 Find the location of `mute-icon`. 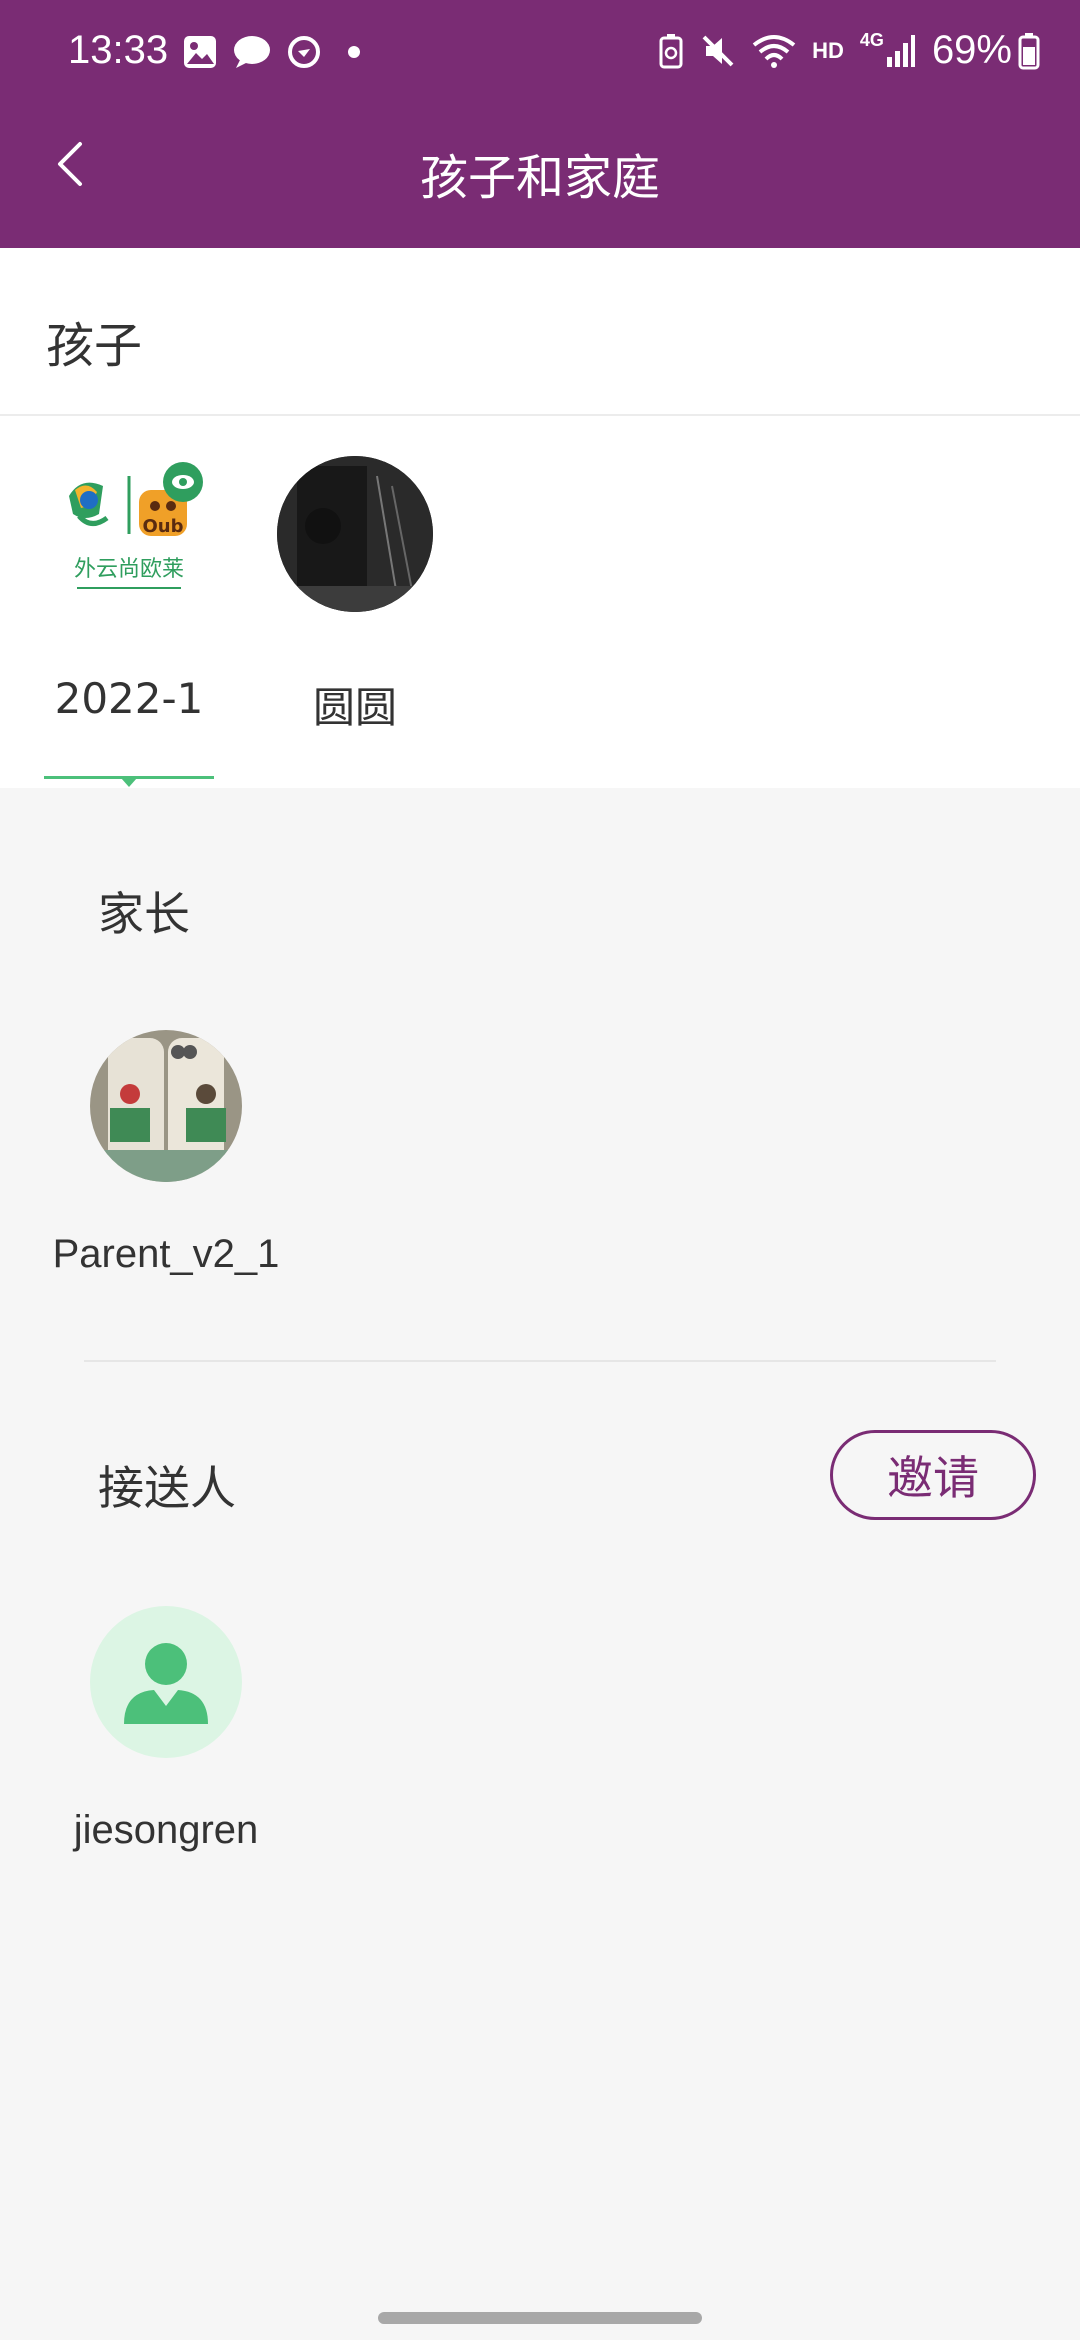

mute-icon is located at coordinates (718, 50).